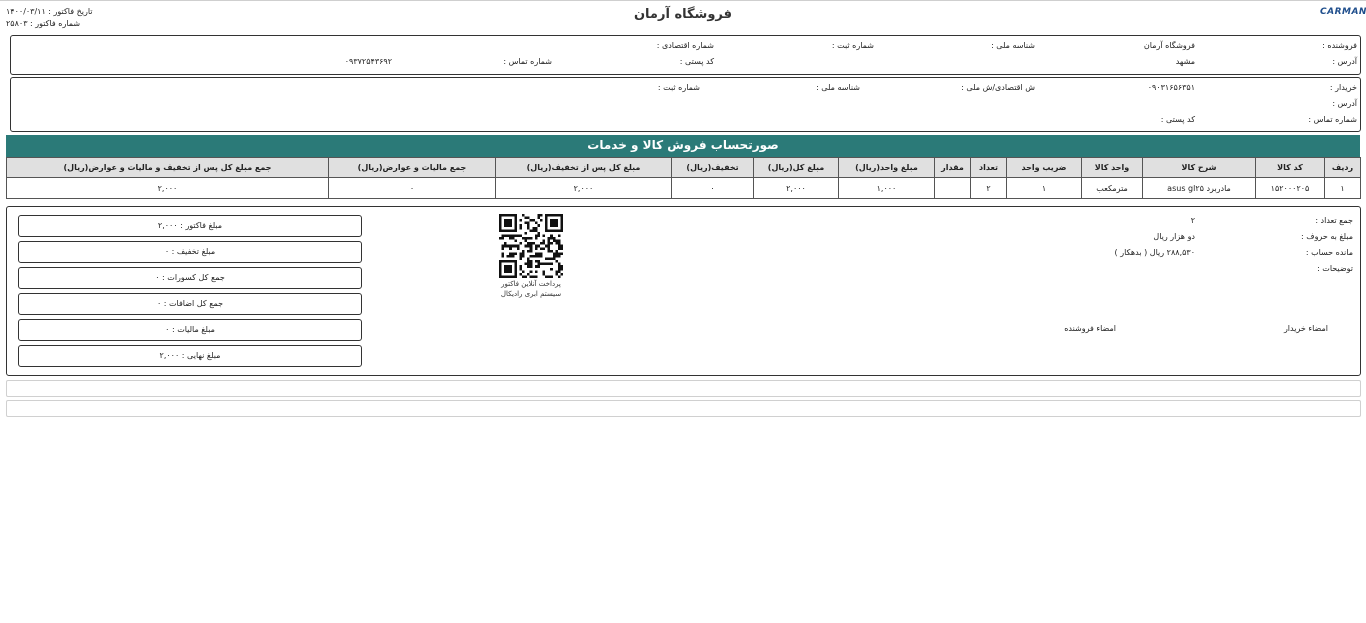 The height and width of the screenshot is (623, 1366). Describe the element at coordinates (988, 167) in the screenshot. I see `col-header-count: تعداد` at that location.